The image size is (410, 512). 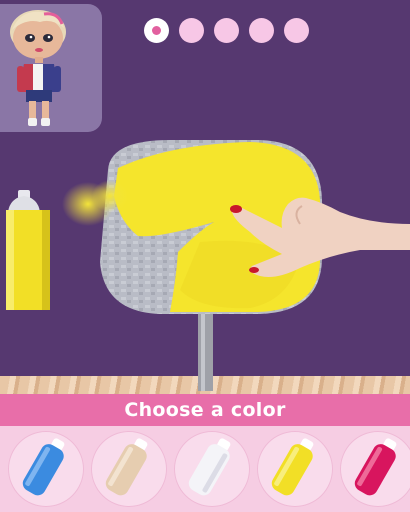 I want to click on color-option-blue, so click(x=46, y=469).